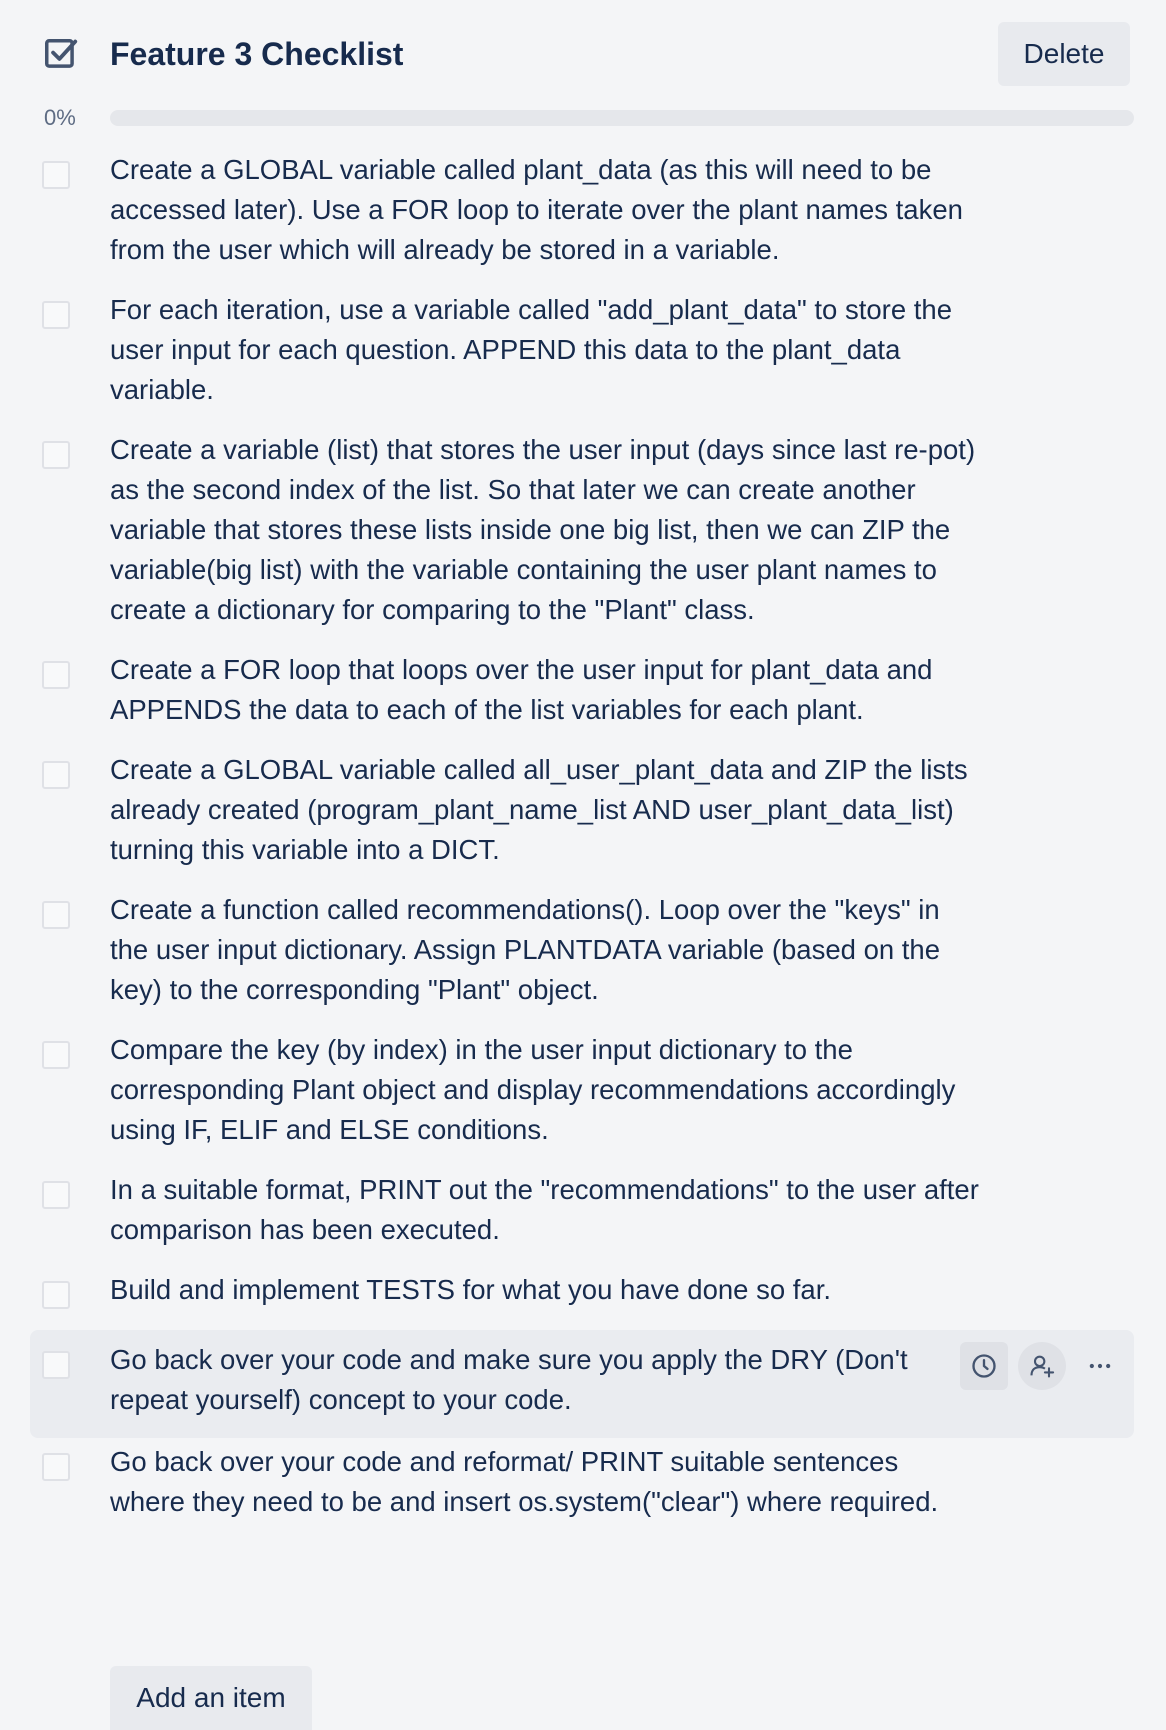 This screenshot has height=1730, width=1166. I want to click on progress-bar, so click(622, 118).